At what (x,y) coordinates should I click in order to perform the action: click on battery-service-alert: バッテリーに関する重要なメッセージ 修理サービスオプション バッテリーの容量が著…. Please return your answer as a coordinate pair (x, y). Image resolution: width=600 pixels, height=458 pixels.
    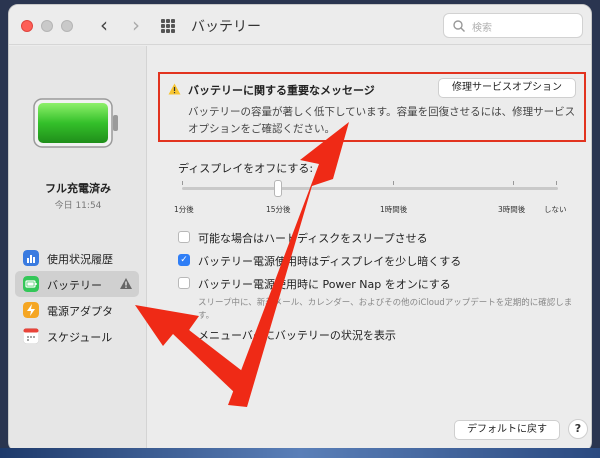
    Looking at the image, I should click on (372, 107).